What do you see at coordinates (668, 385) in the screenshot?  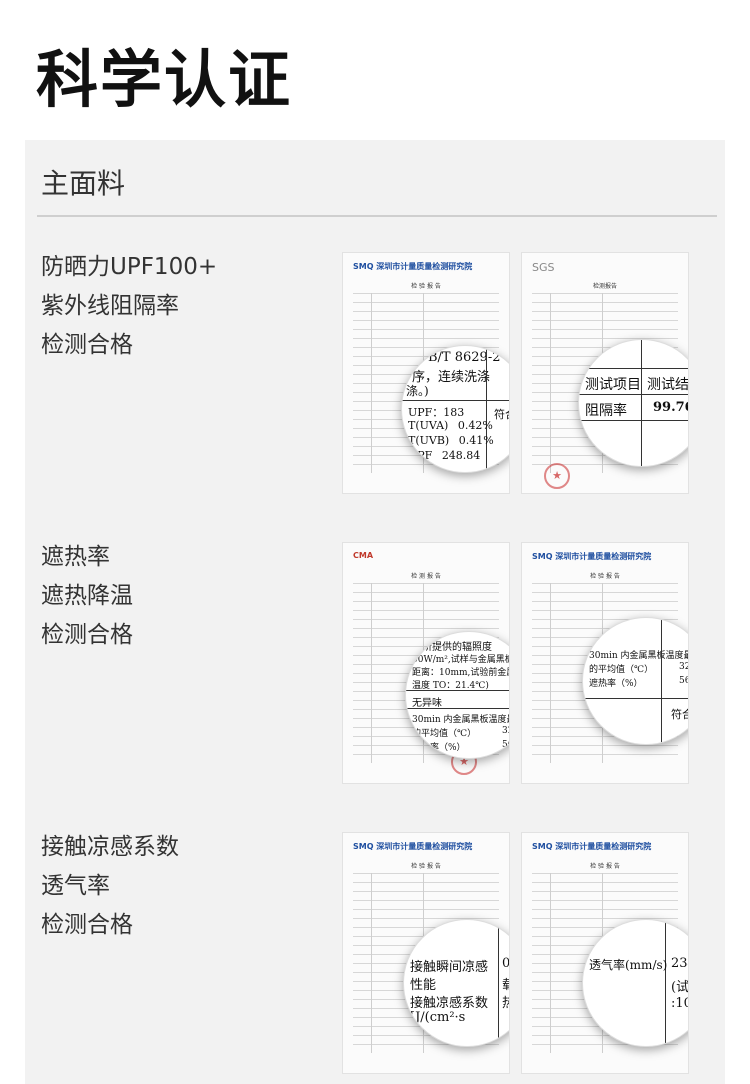 I see `lens-text: 测试结果` at bounding box center [668, 385].